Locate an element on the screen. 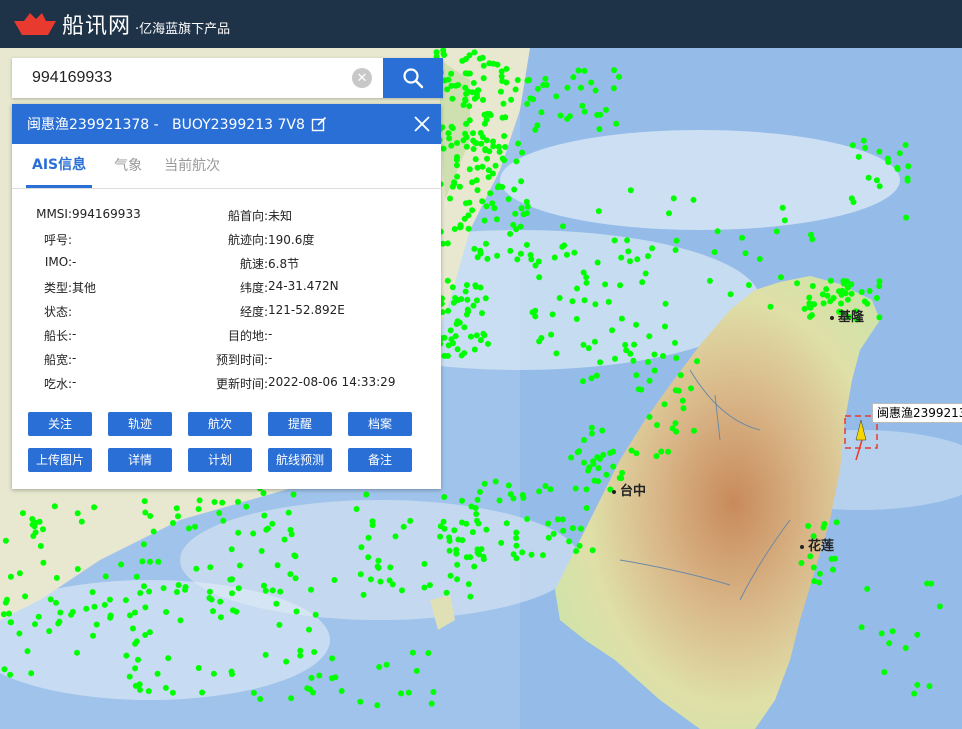  field-label: 船首向: is located at coordinates (247, 216).